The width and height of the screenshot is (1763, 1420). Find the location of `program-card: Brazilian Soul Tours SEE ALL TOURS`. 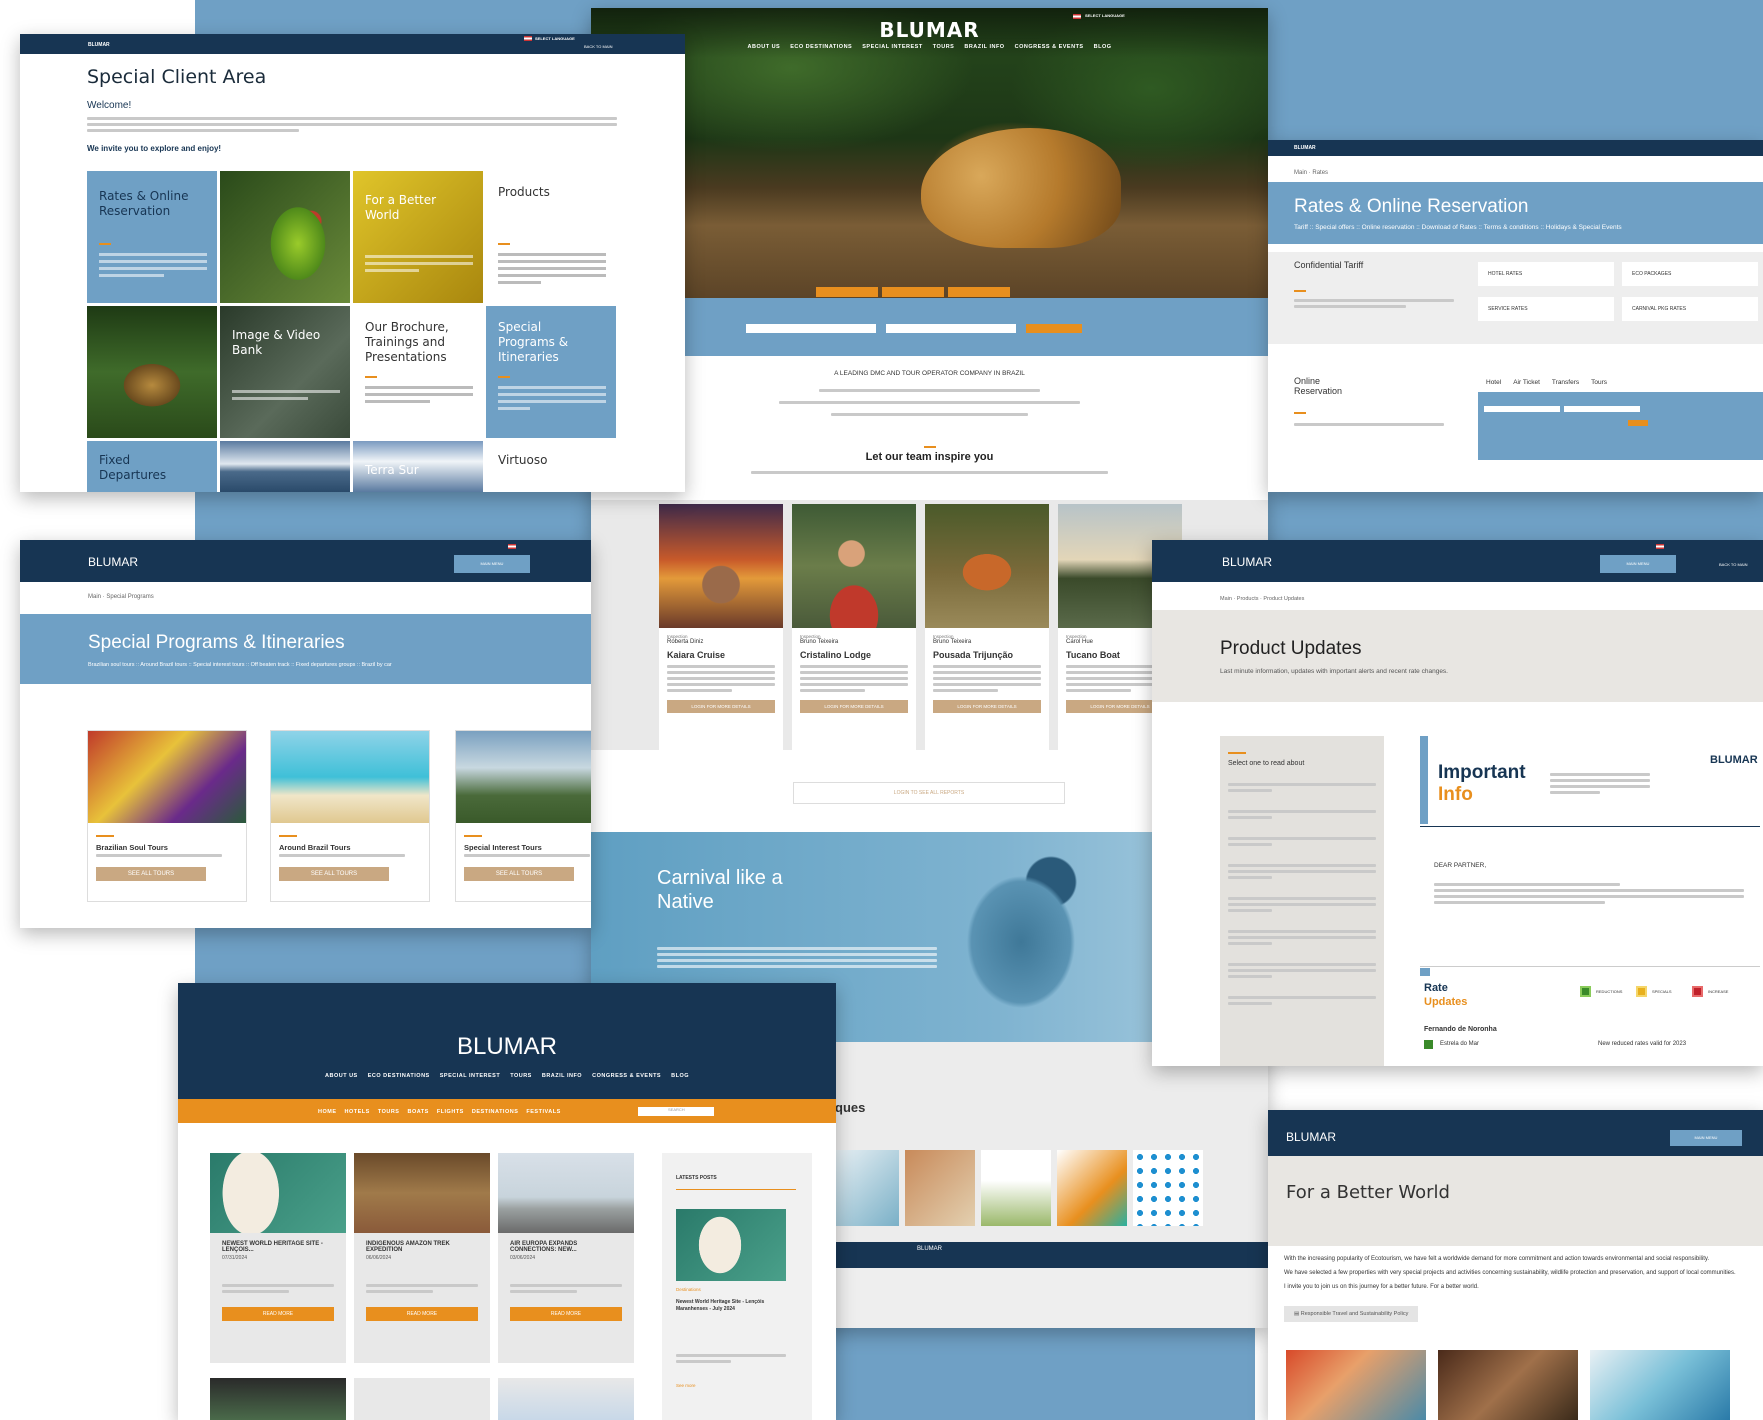

program-card: Brazilian Soul Tours SEE ALL TOURS is located at coordinates (167, 816).